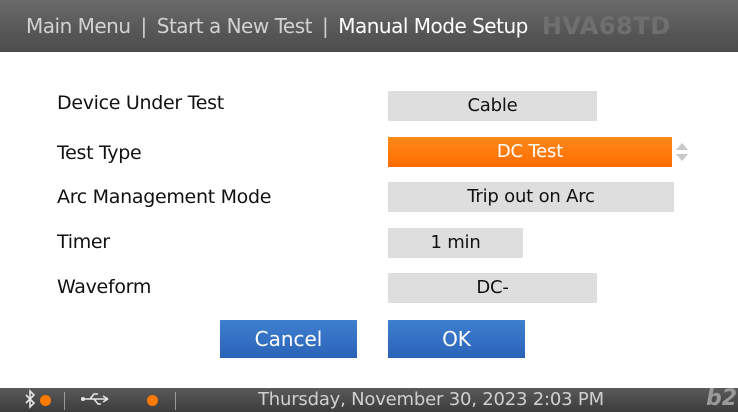 The image size is (738, 412). Describe the element at coordinates (492, 106) in the screenshot. I see `device-under-test-field: Cable` at that location.